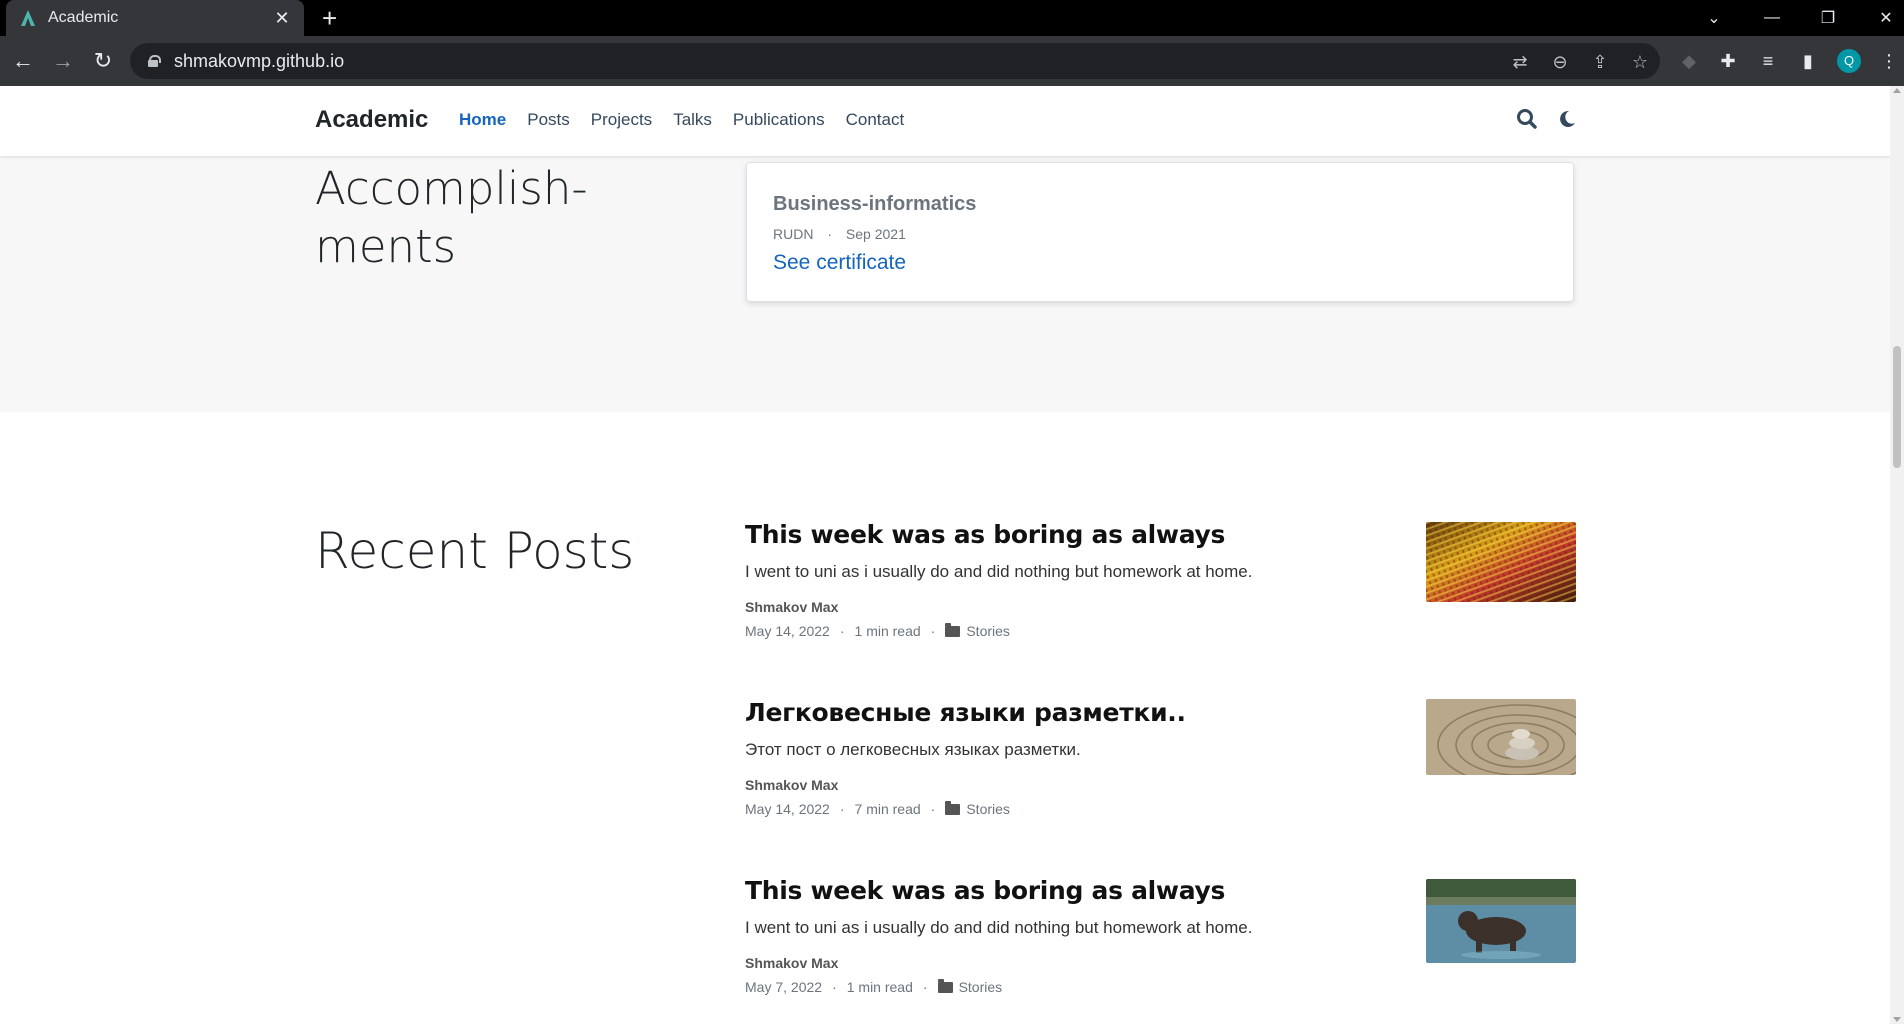 The width and height of the screenshot is (1904, 1024). What do you see at coordinates (875, 204) in the screenshot?
I see `card-title: Business-informatics` at bounding box center [875, 204].